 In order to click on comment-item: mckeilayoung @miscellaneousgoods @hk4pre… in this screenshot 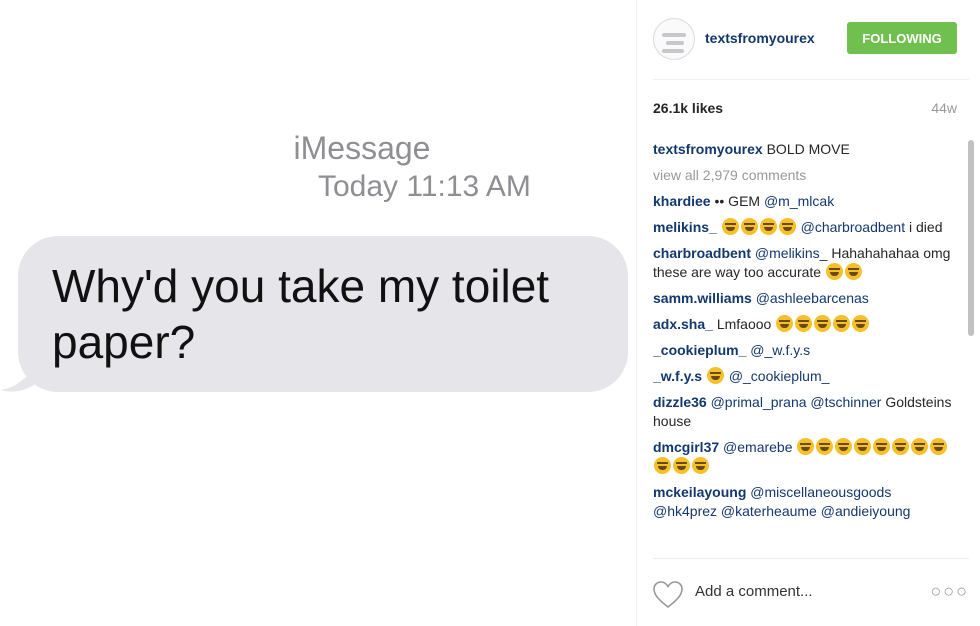, I will do `click(803, 502)`.